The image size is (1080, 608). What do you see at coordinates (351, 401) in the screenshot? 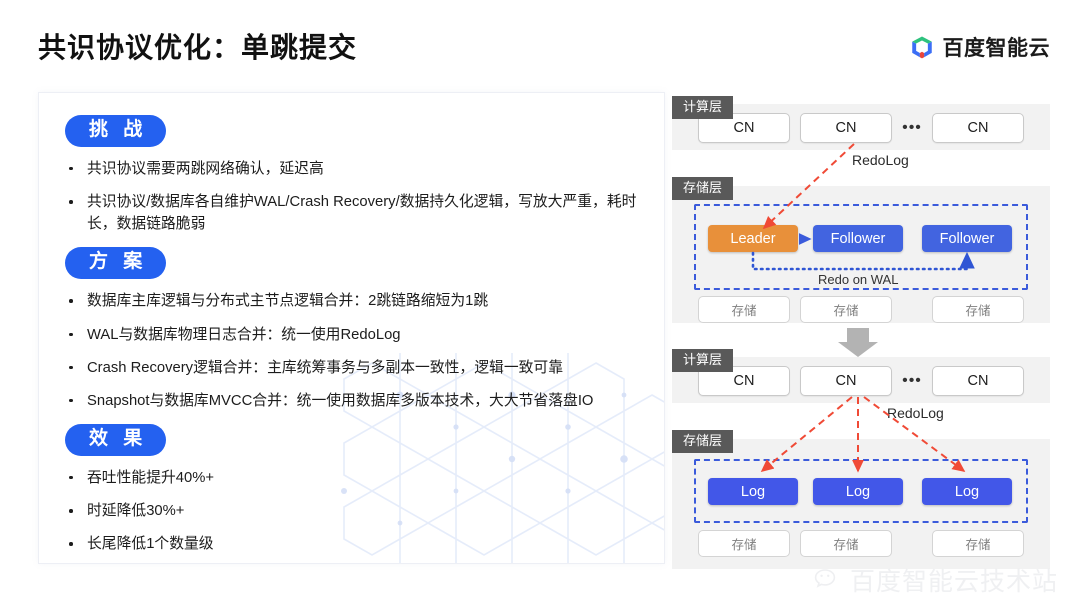
I see `list-item: Snapshot与数据库MVCC合并：统一使用数据库多版本技术，大大节省落盘IO` at bounding box center [351, 401].